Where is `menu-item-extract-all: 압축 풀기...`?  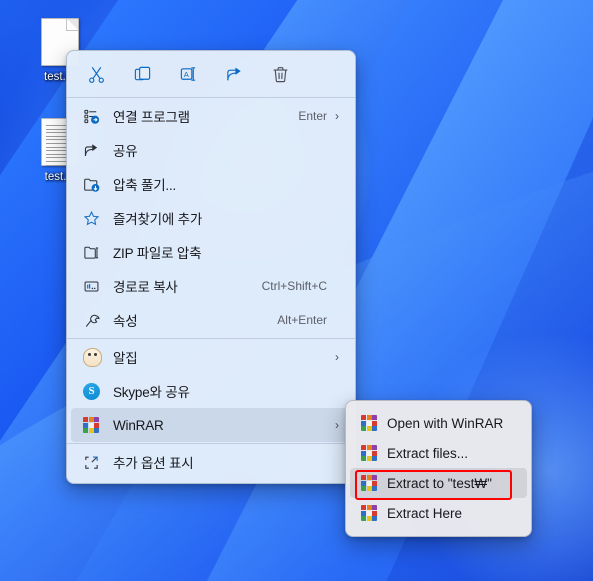 menu-item-extract-all: 압축 풀기... is located at coordinates (211, 184).